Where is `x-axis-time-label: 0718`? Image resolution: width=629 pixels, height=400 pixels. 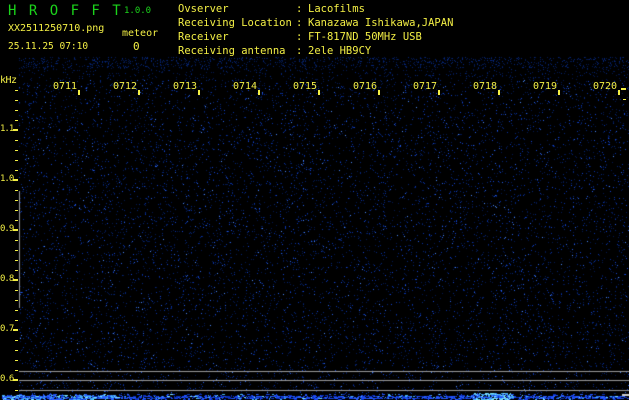
x-axis-time-label: 0718 is located at coordinates (485, 86).